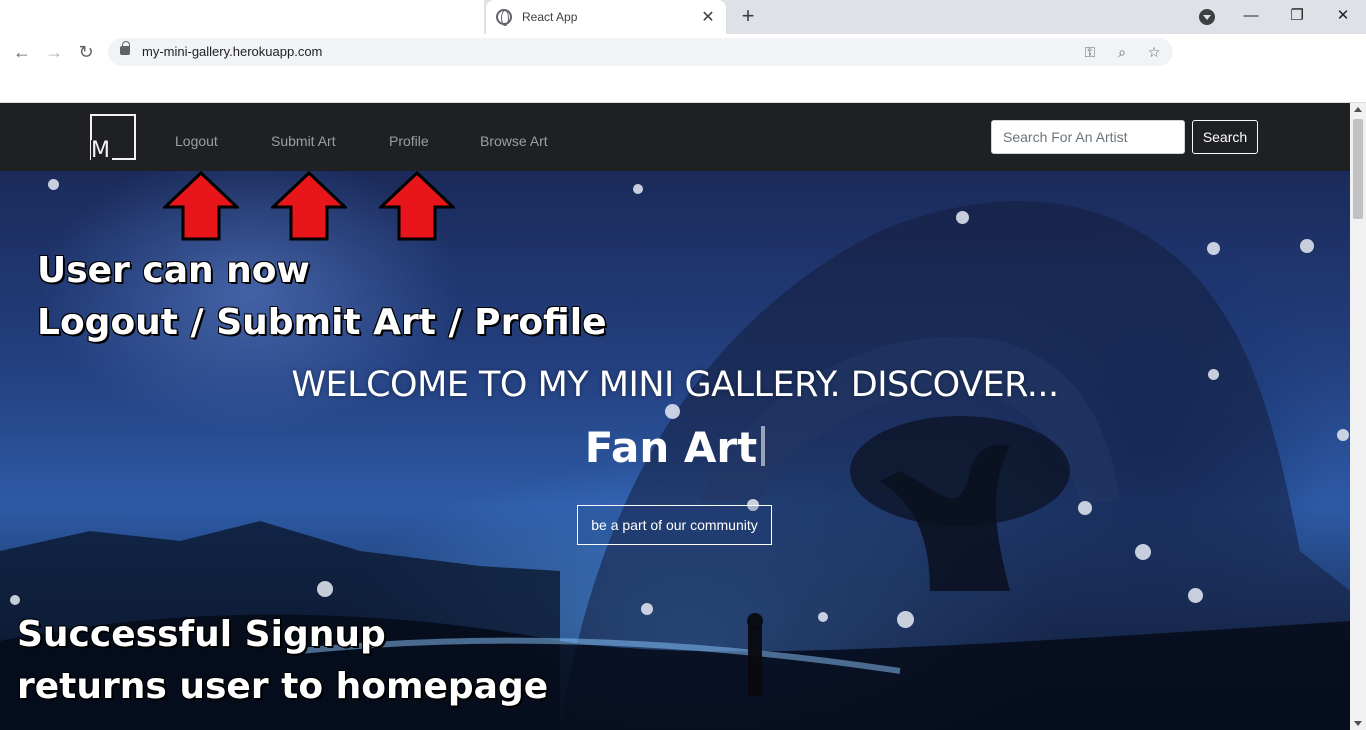 The height and width of the screenshot is (730, 1366). Describe the element at coordinates (606, 17) in the screenshot. I see `browser-tab: React App ✕` at that location.